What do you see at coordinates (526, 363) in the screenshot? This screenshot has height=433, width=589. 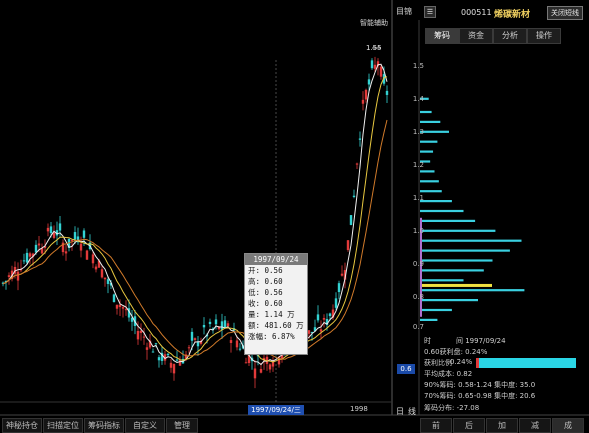 I see `profit-ratio-bar` at bounding box center [526, 363].